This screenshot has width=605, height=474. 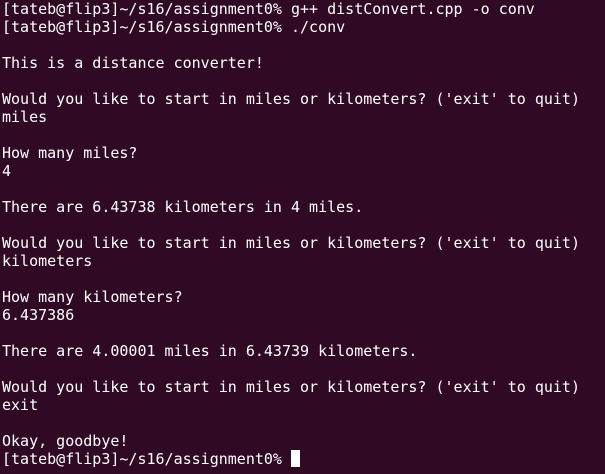 I want to click on terminal-line: exit, so click(x=20, y=405).